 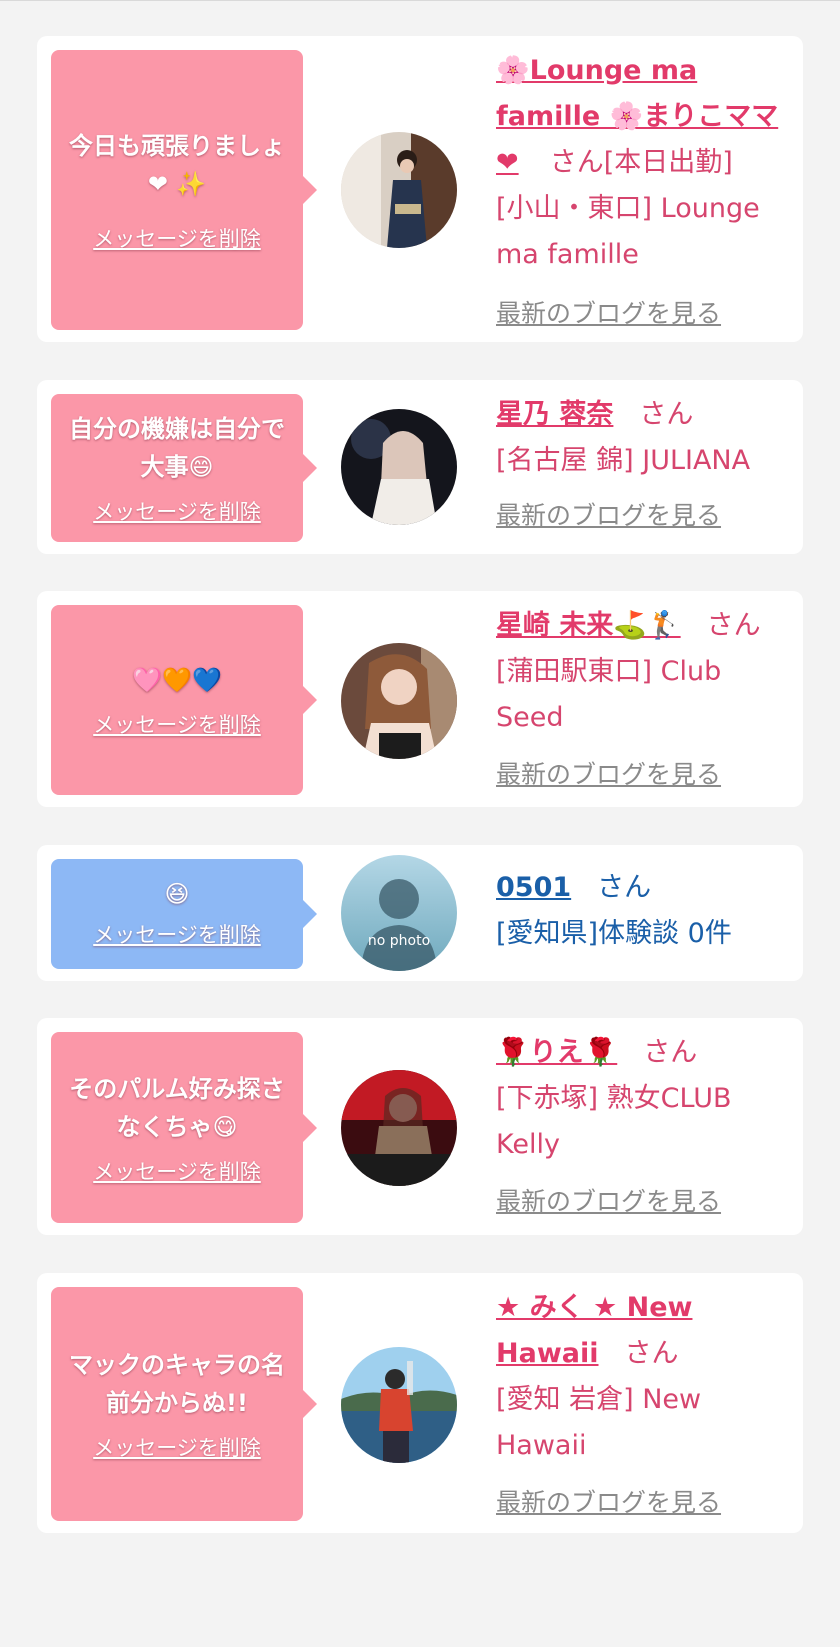 What do you see at coordinates (554, 414) in the screenshot?
I see `profile-name-link: 星乃 蓉奈` at bounding box center [554, 414].